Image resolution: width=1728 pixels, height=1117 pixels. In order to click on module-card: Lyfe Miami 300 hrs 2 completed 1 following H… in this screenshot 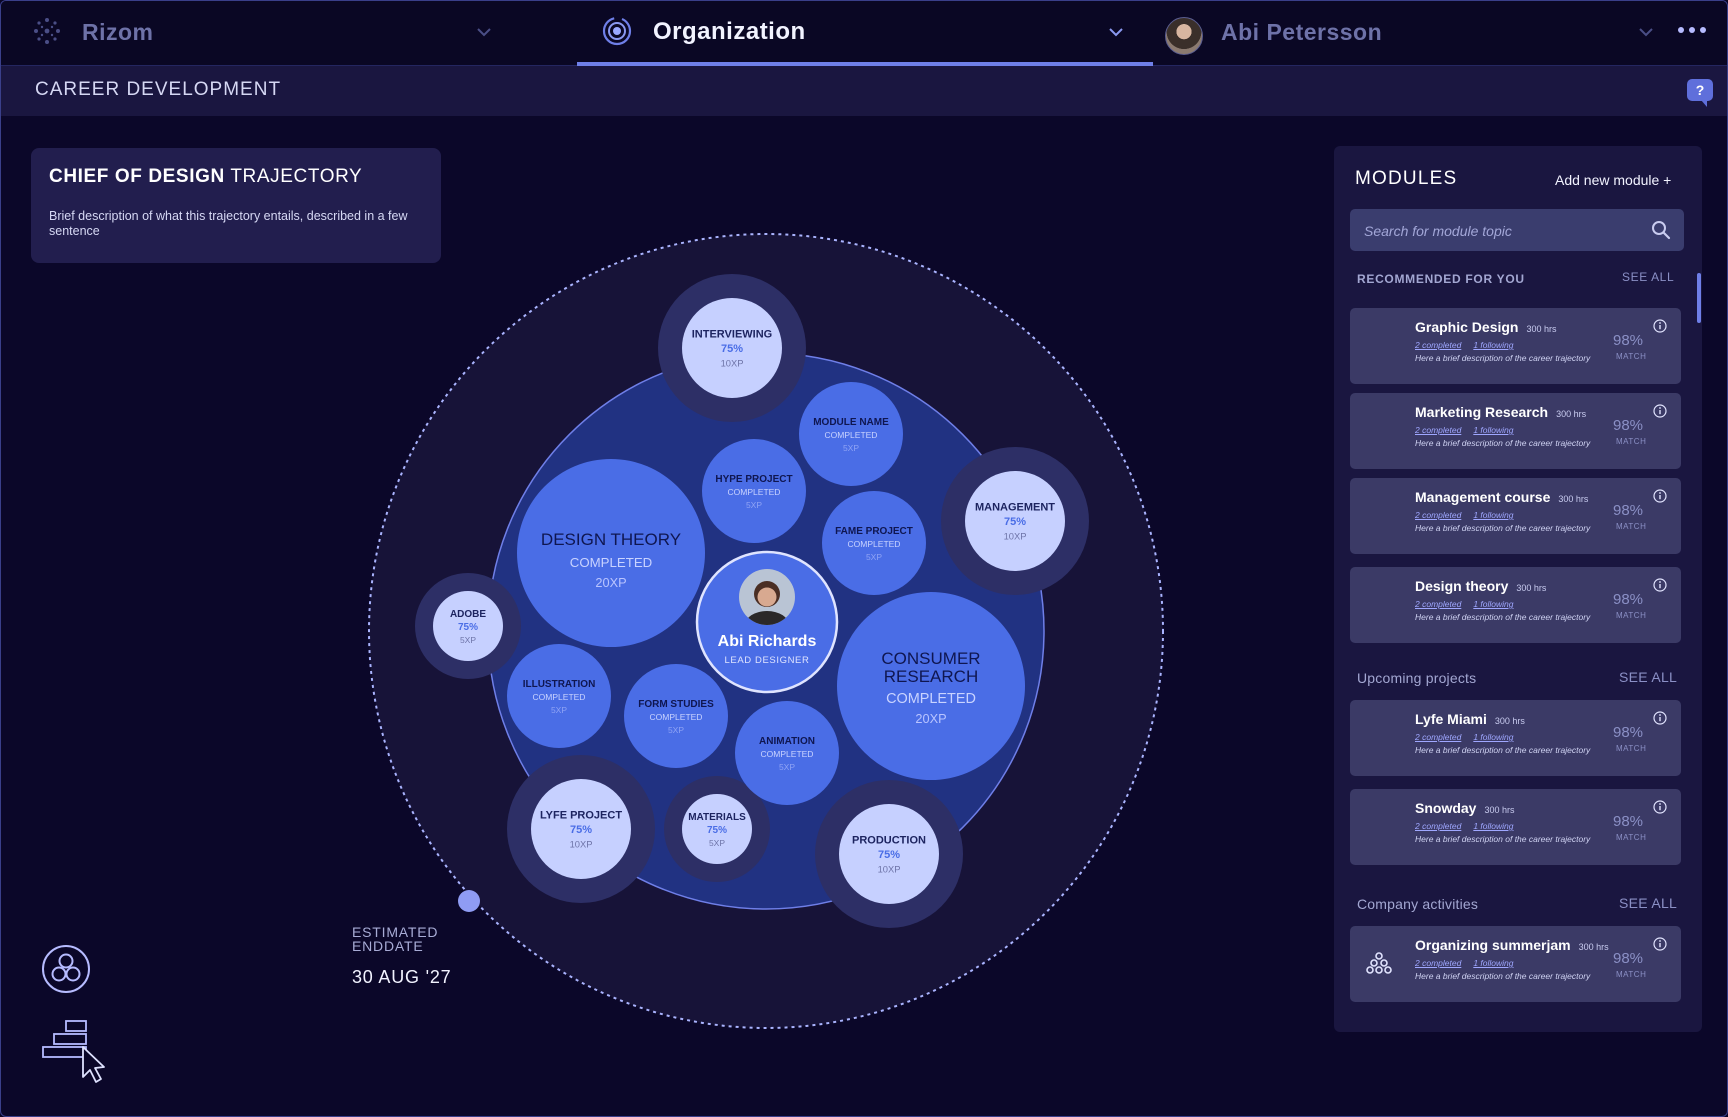, I will do `click(1515, 738)`.